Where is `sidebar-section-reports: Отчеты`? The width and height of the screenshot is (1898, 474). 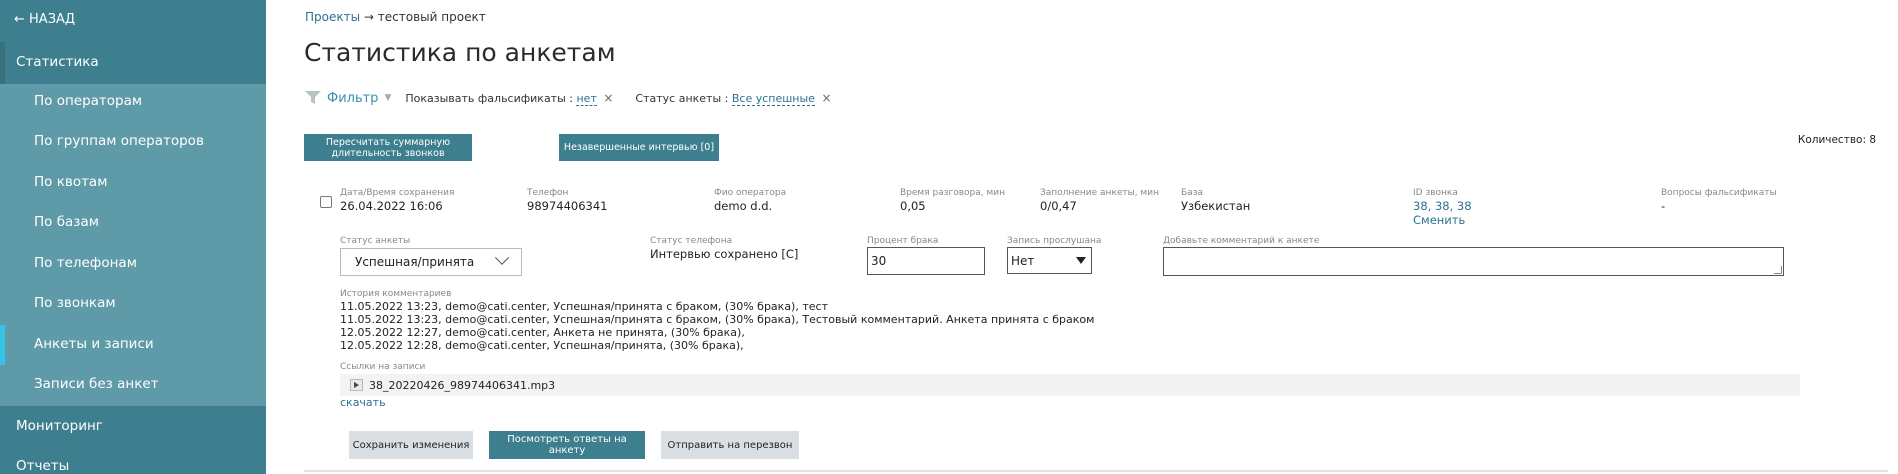
sidebar-section-reports: Отчеты is located at coordinates (133, 460).